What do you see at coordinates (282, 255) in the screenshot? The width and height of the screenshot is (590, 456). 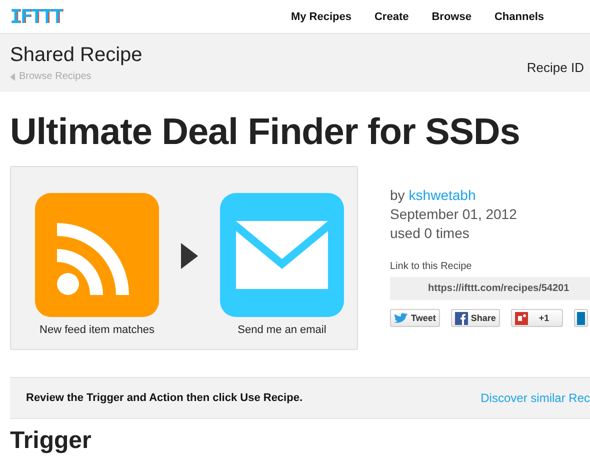 I see `envelope-icon` at bounding box center [282, 255].